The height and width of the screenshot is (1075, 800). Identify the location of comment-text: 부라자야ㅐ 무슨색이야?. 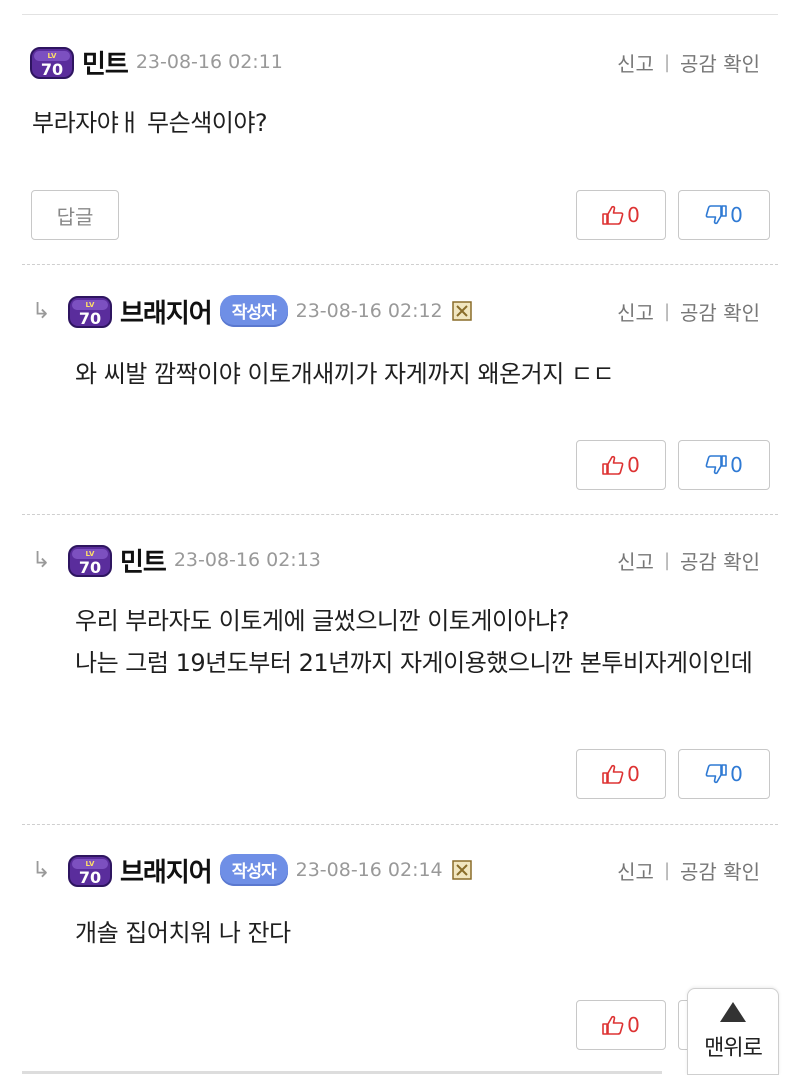
(150, 123).